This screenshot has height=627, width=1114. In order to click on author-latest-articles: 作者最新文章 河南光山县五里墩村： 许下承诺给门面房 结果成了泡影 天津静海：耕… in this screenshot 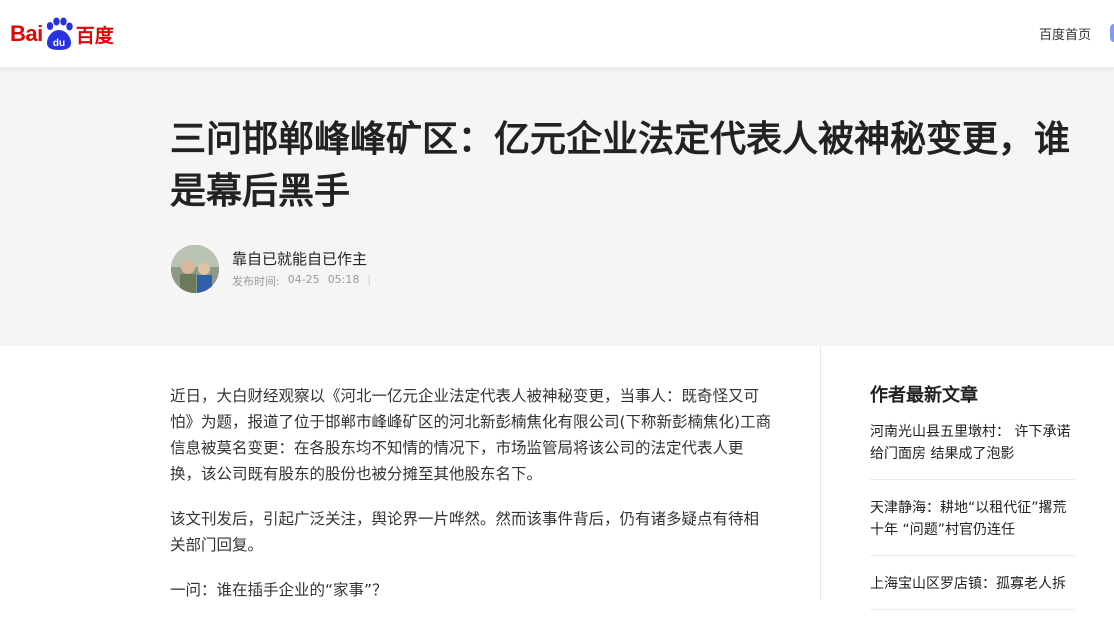, I will do `click(972, 504)`.